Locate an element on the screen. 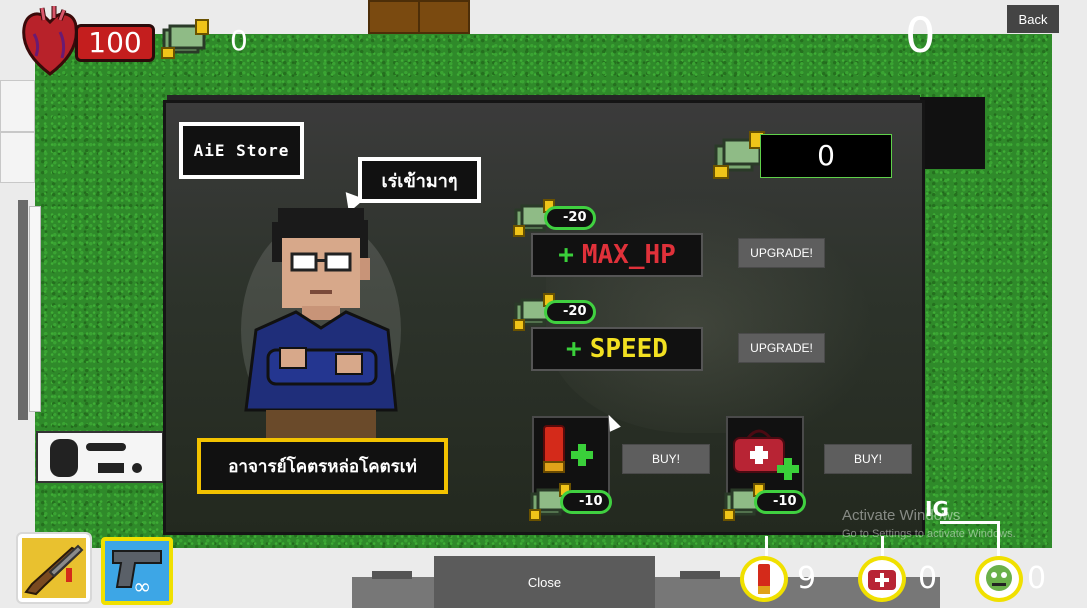 This screenshot has height=608, width=1087. ammo-count: 9 is located at coordinates (807, 578).